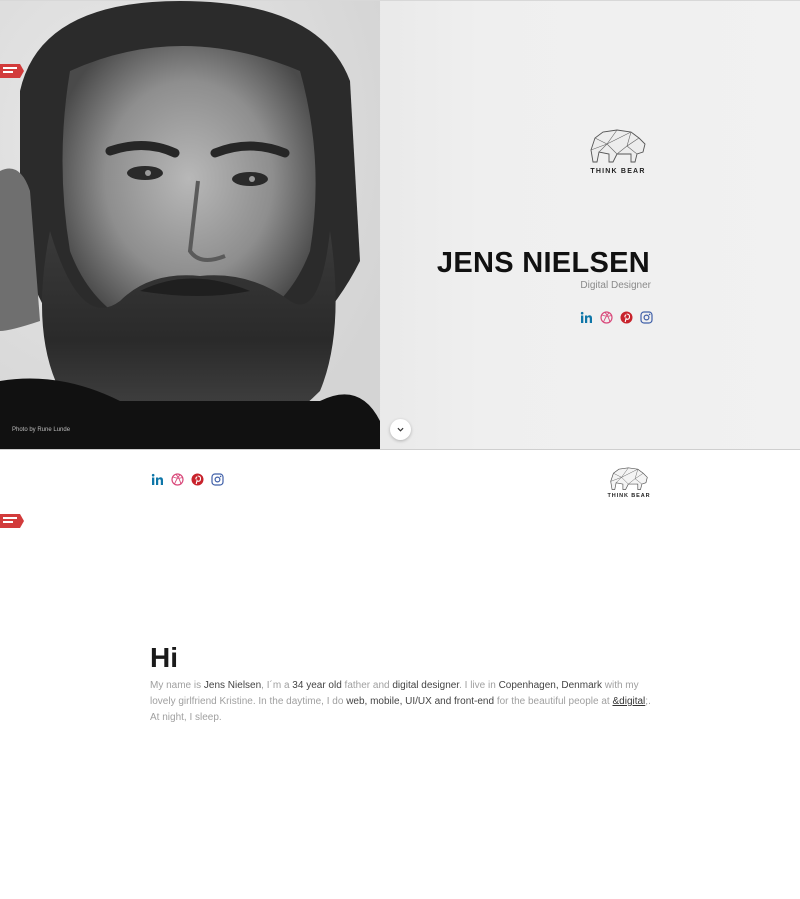 This screenshot has height=899, width=800. I want to click on intro-name: Jens Nielsen, so click(232, 685).